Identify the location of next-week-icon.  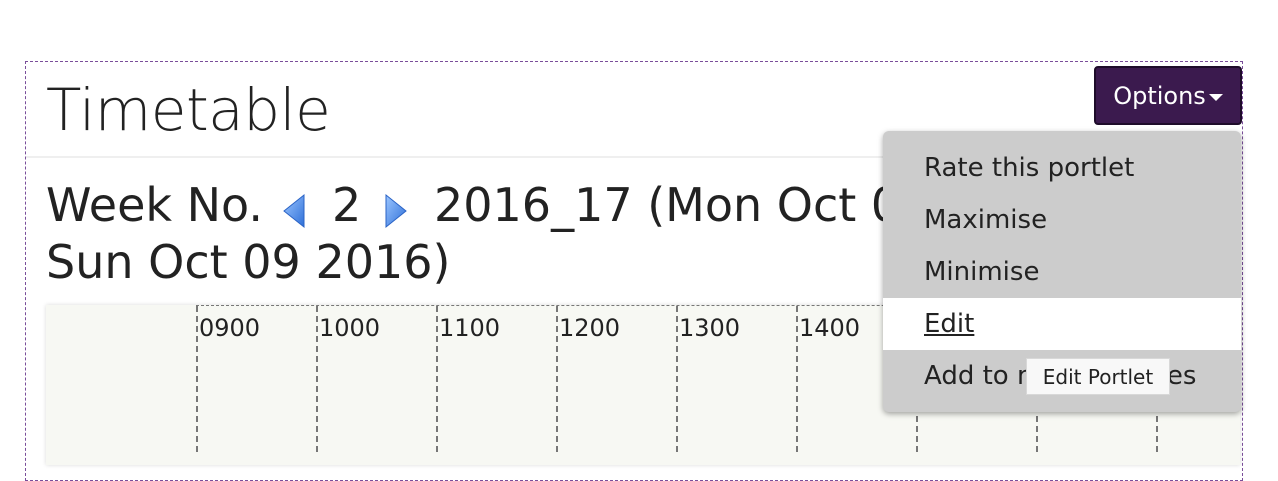
(396, 211).